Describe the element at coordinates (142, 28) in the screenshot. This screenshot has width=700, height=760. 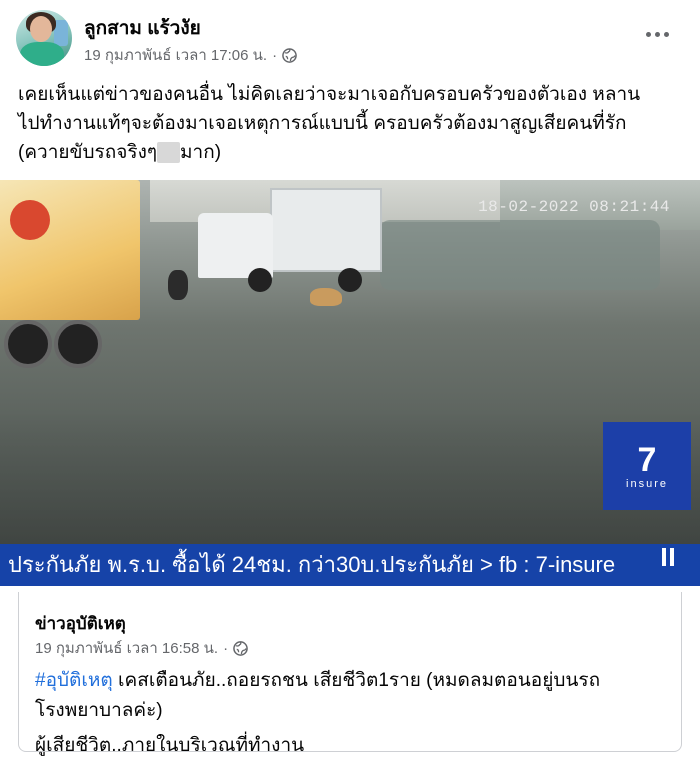
I see `author-name: ลูกสาม แร้วงัย` at that location.